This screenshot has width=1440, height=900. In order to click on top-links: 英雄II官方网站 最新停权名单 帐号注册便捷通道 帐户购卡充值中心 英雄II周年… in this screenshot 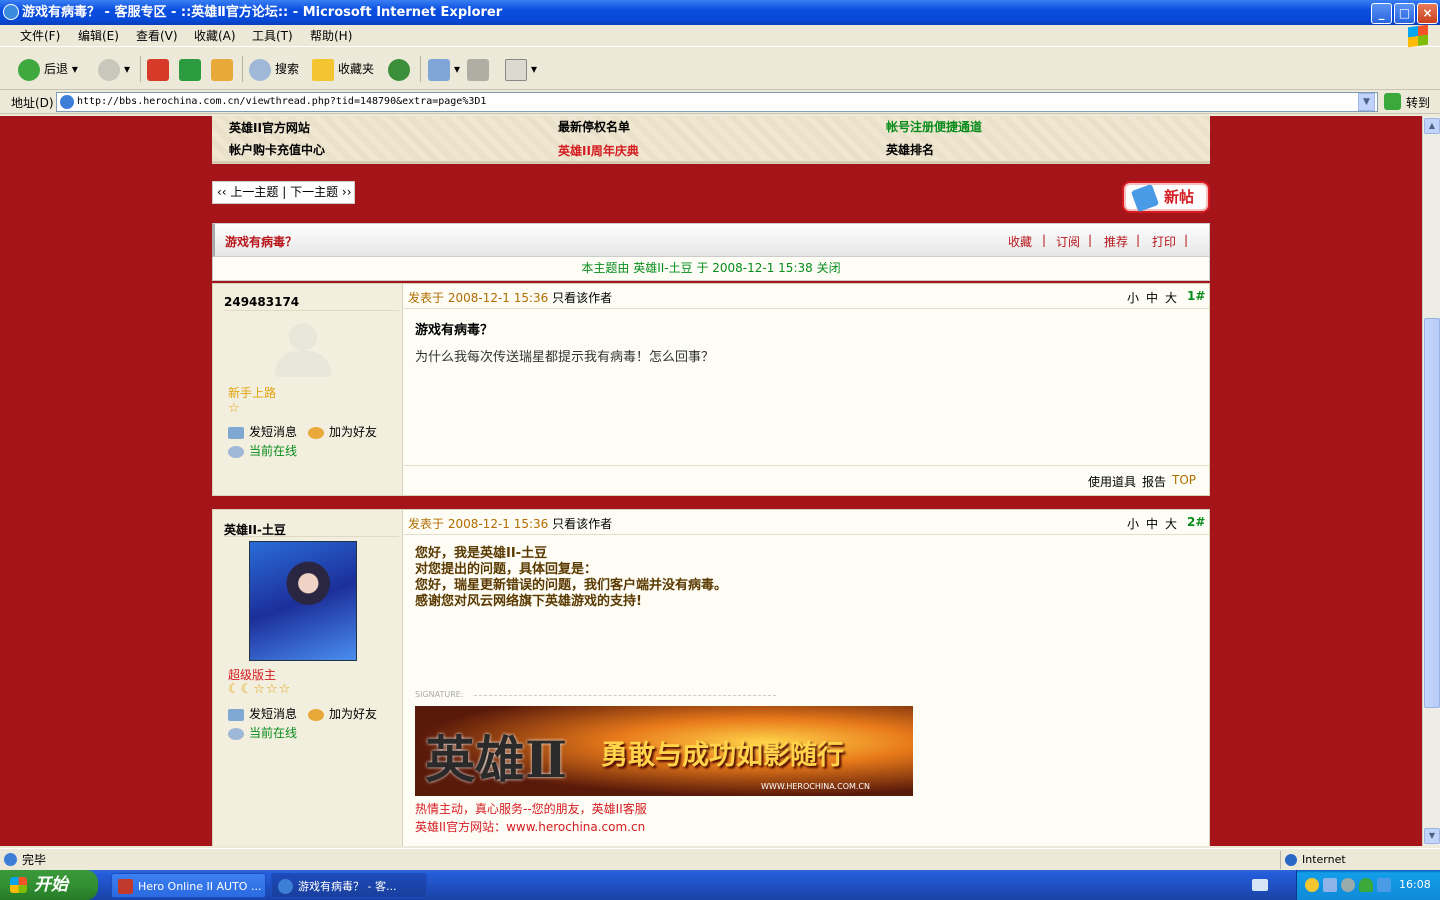, I will do `click(711, 140)`.